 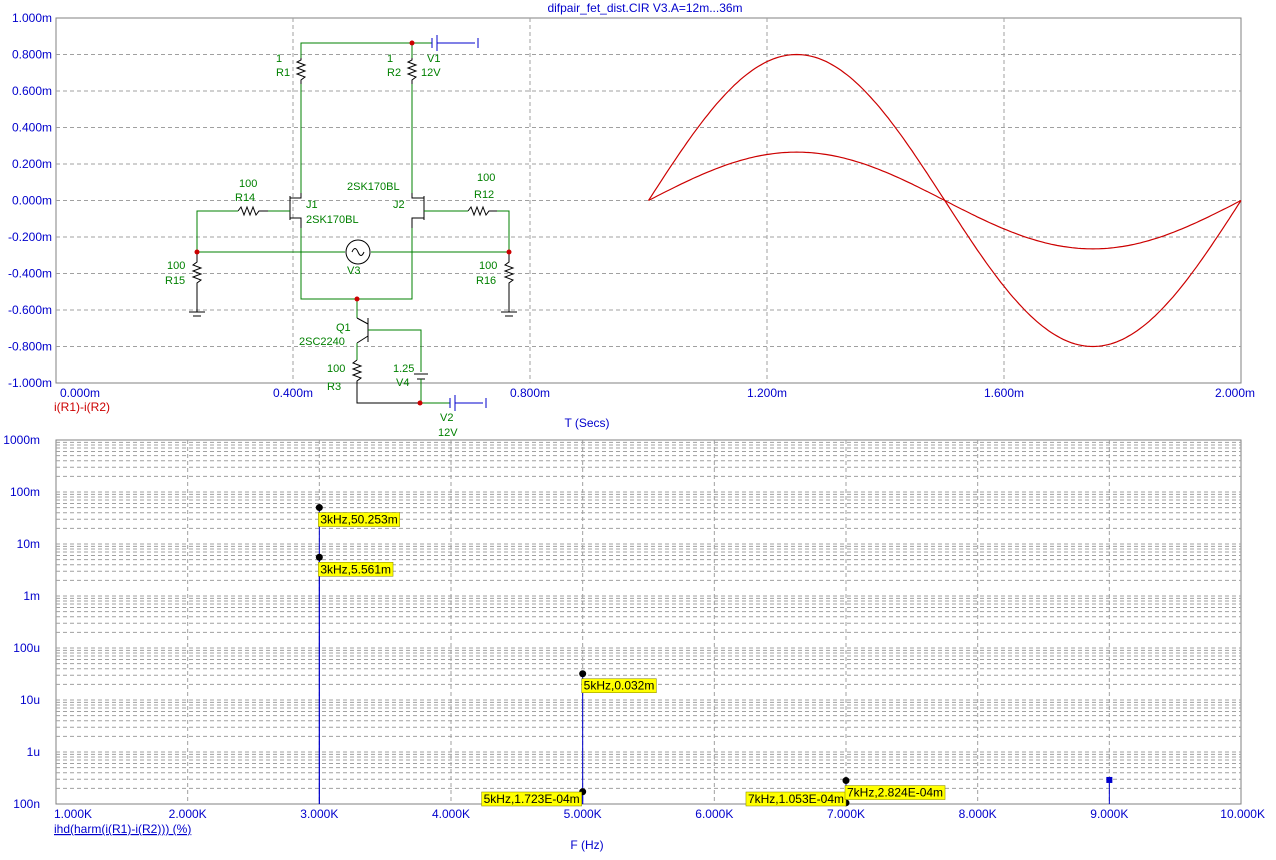 I want to click on spectrum-y-tick-label: 1000m, so click(x=21, y=440).